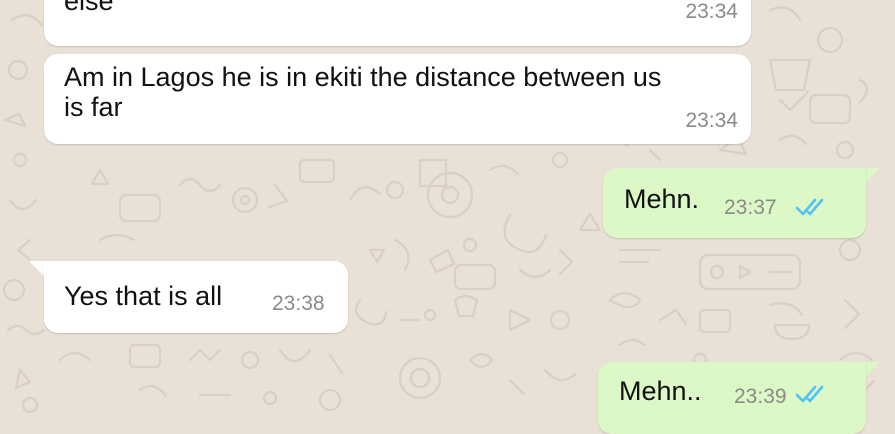  What do you see at coordinates (760, 396) in the screenshot?
I see `message-time: 23:39` at bounding box center [760, 396].